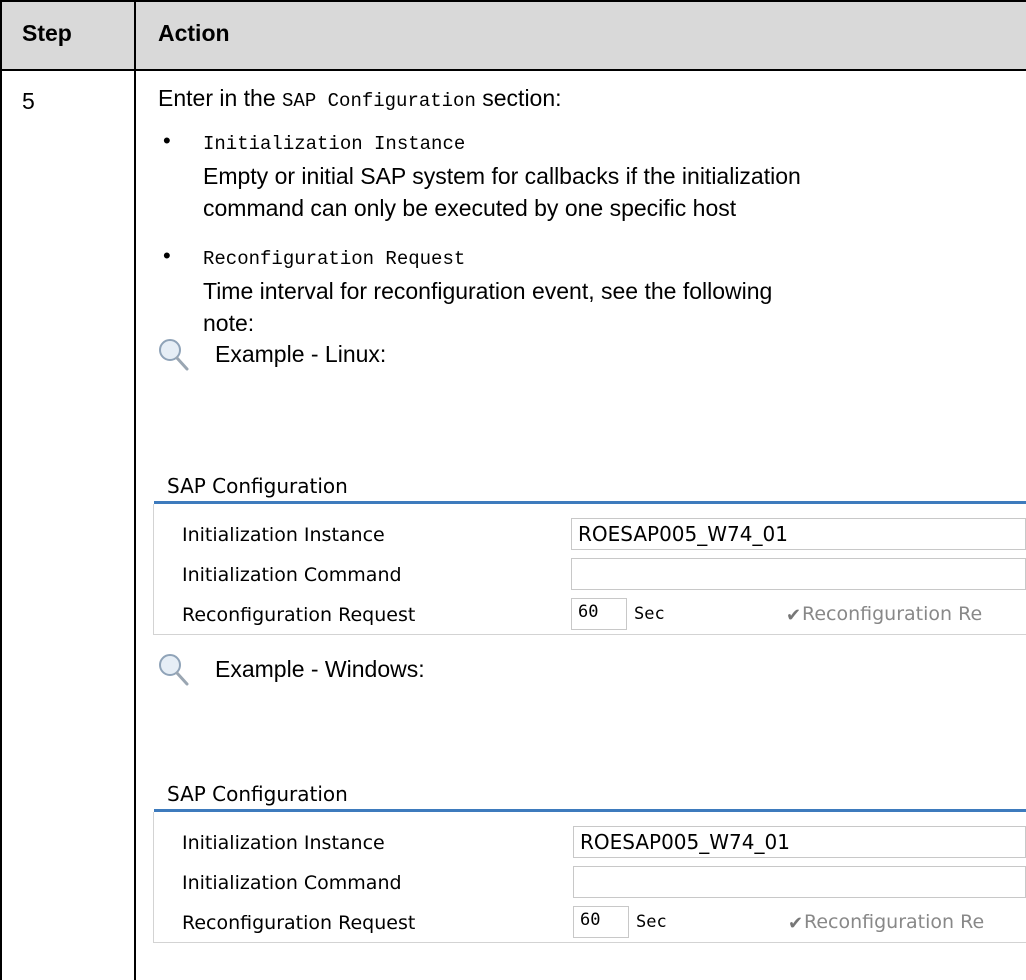  I want to click on intro-prefix: Enter in the, so click(220, 98).